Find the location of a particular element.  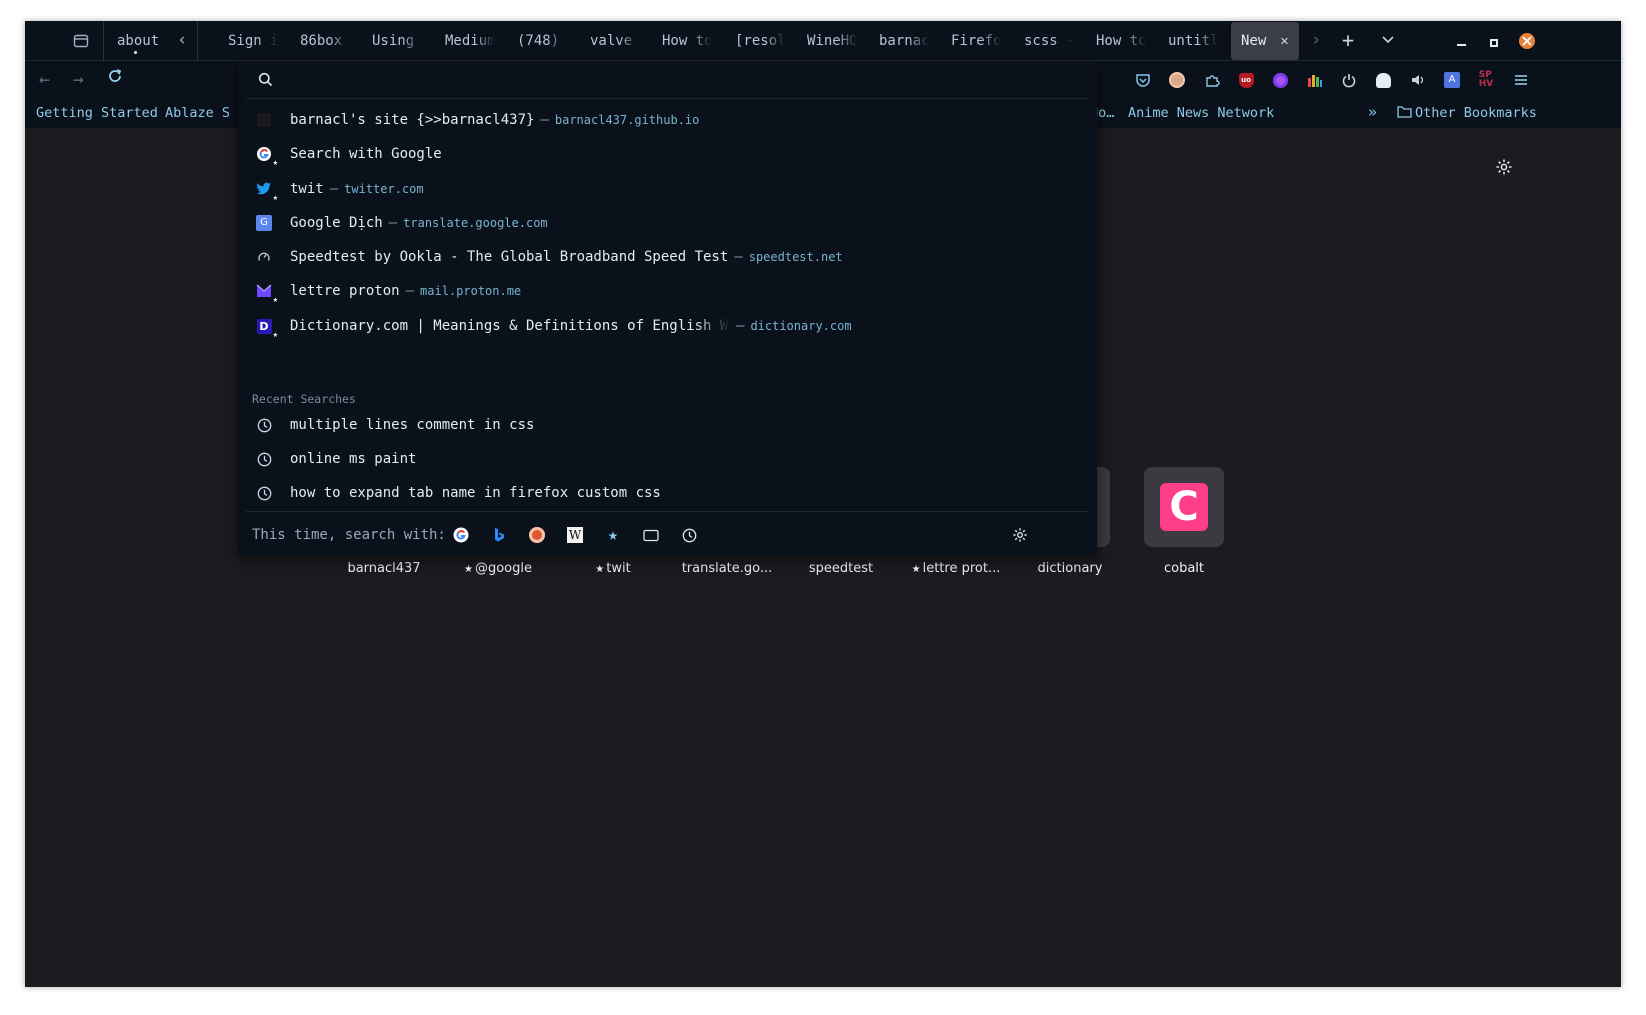

tab-label: valve is located at coordinates (611, 41).